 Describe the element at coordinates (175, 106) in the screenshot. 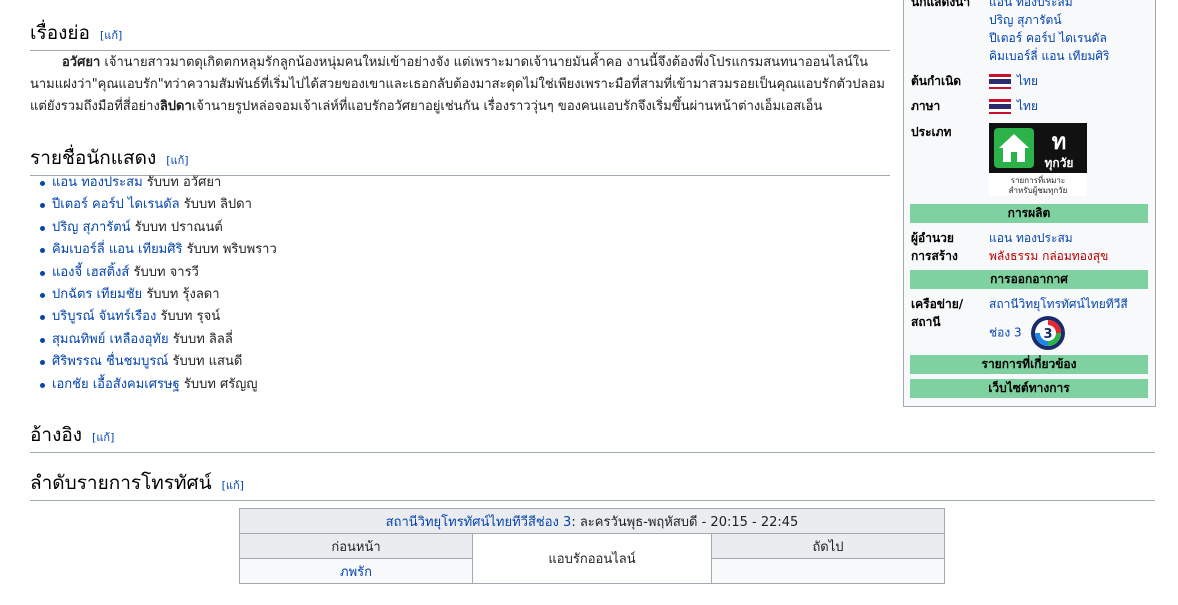

I see `plot-name-lipda: ลิปดา` at that location.